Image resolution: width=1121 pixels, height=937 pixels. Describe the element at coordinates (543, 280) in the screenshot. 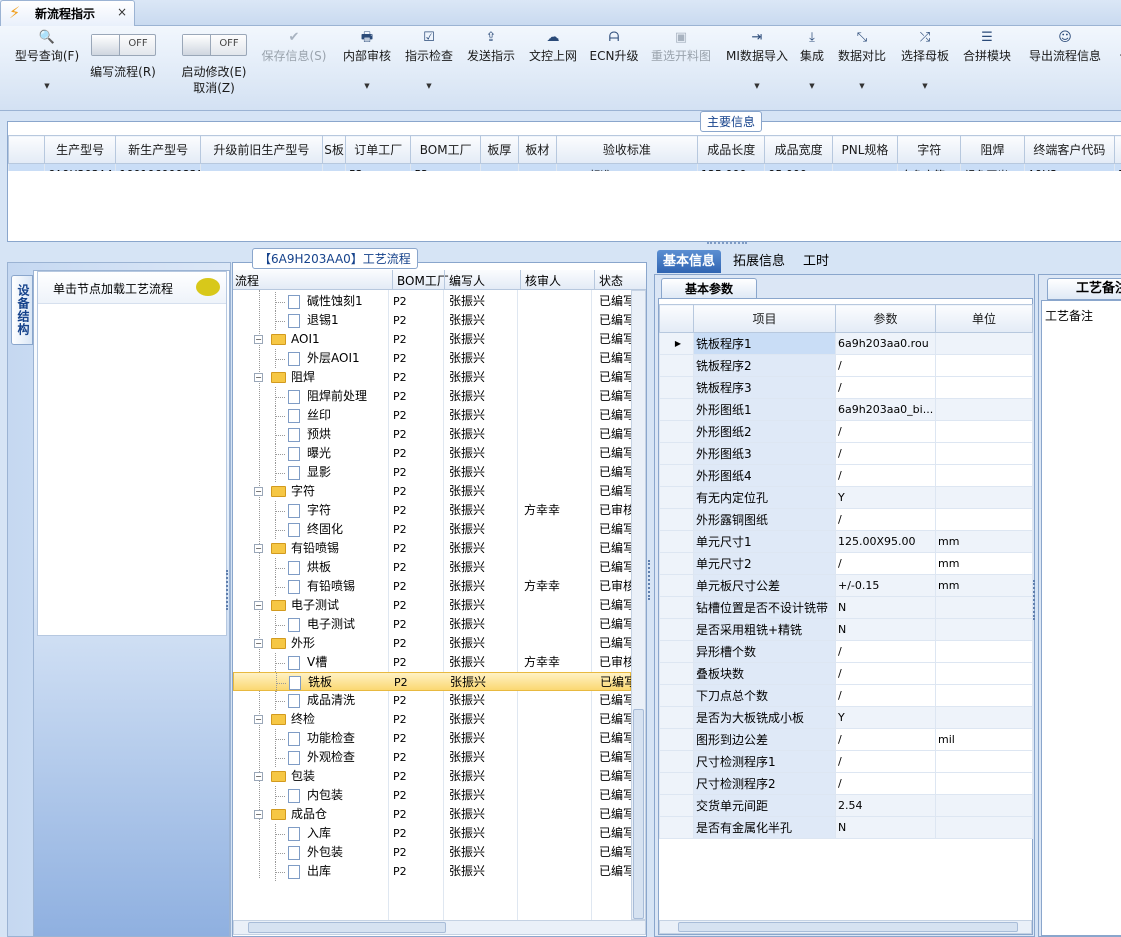

I see `tree-column-header: 核审人` at that location.